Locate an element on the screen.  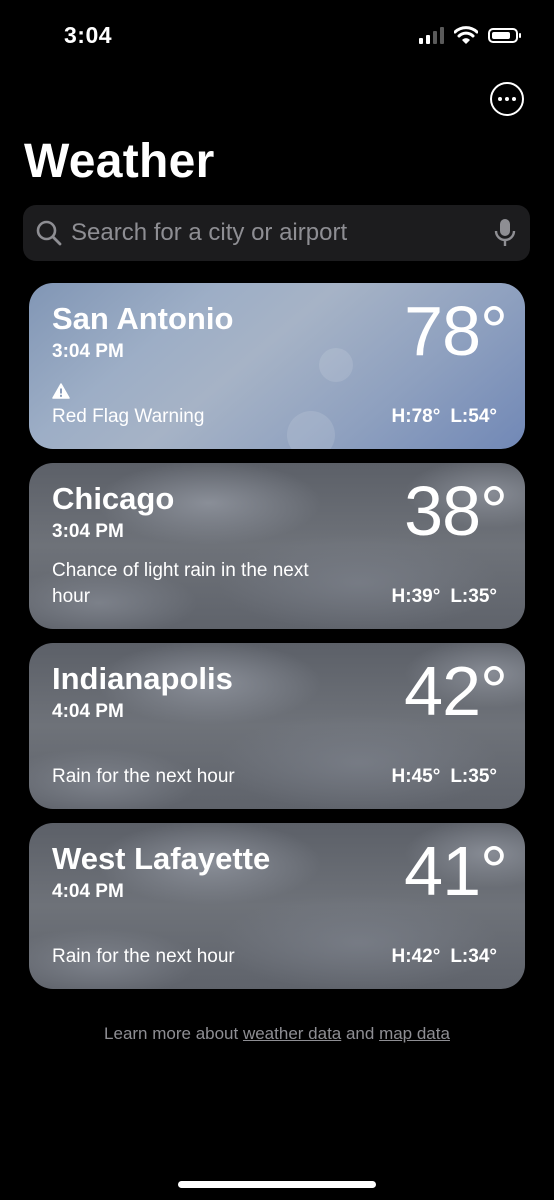
more-options-button is located at coordinates (507, 99).